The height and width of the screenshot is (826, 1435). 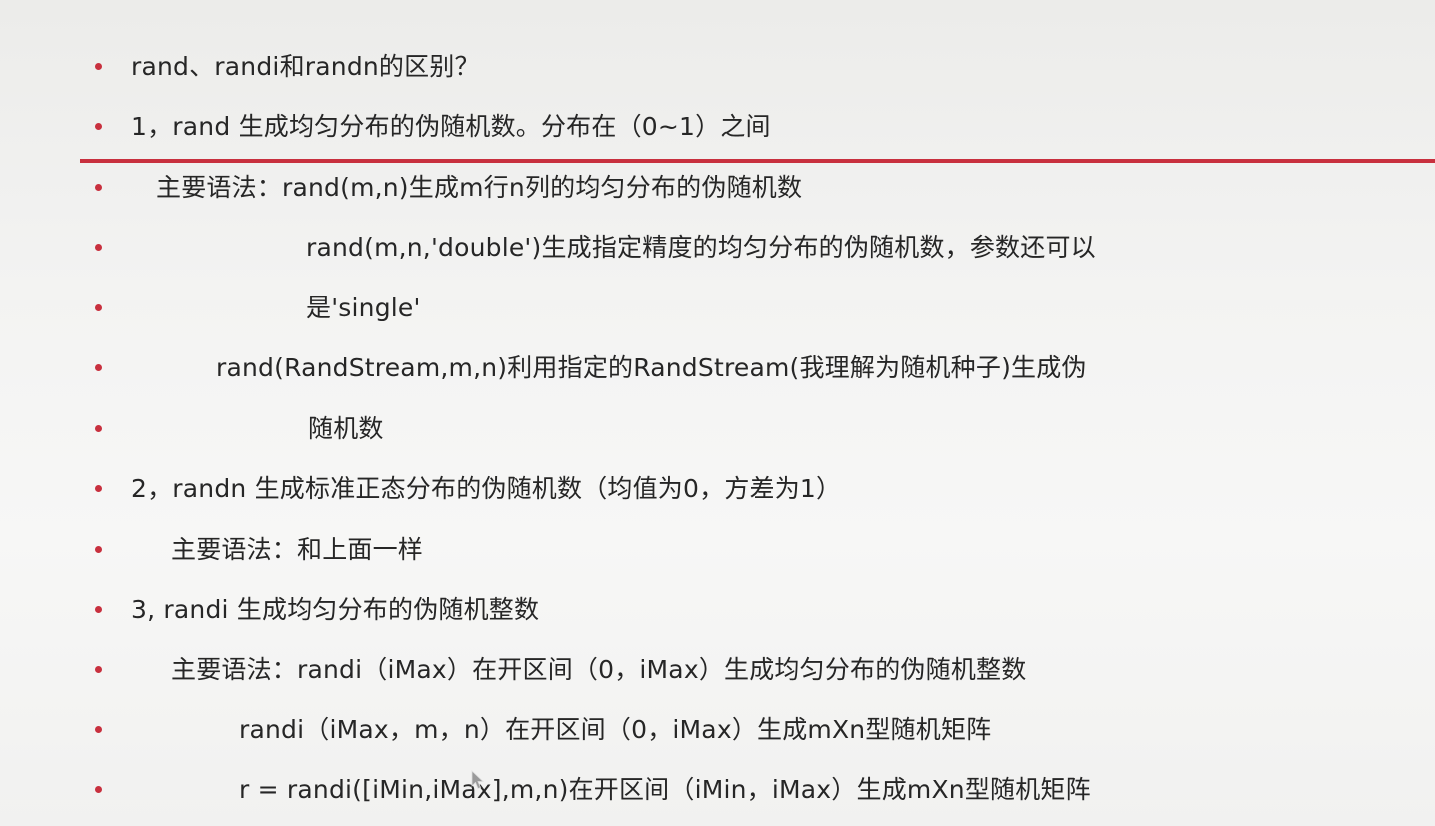 I want to click on mouse-pointer-icon, so click(x=477, y=780).